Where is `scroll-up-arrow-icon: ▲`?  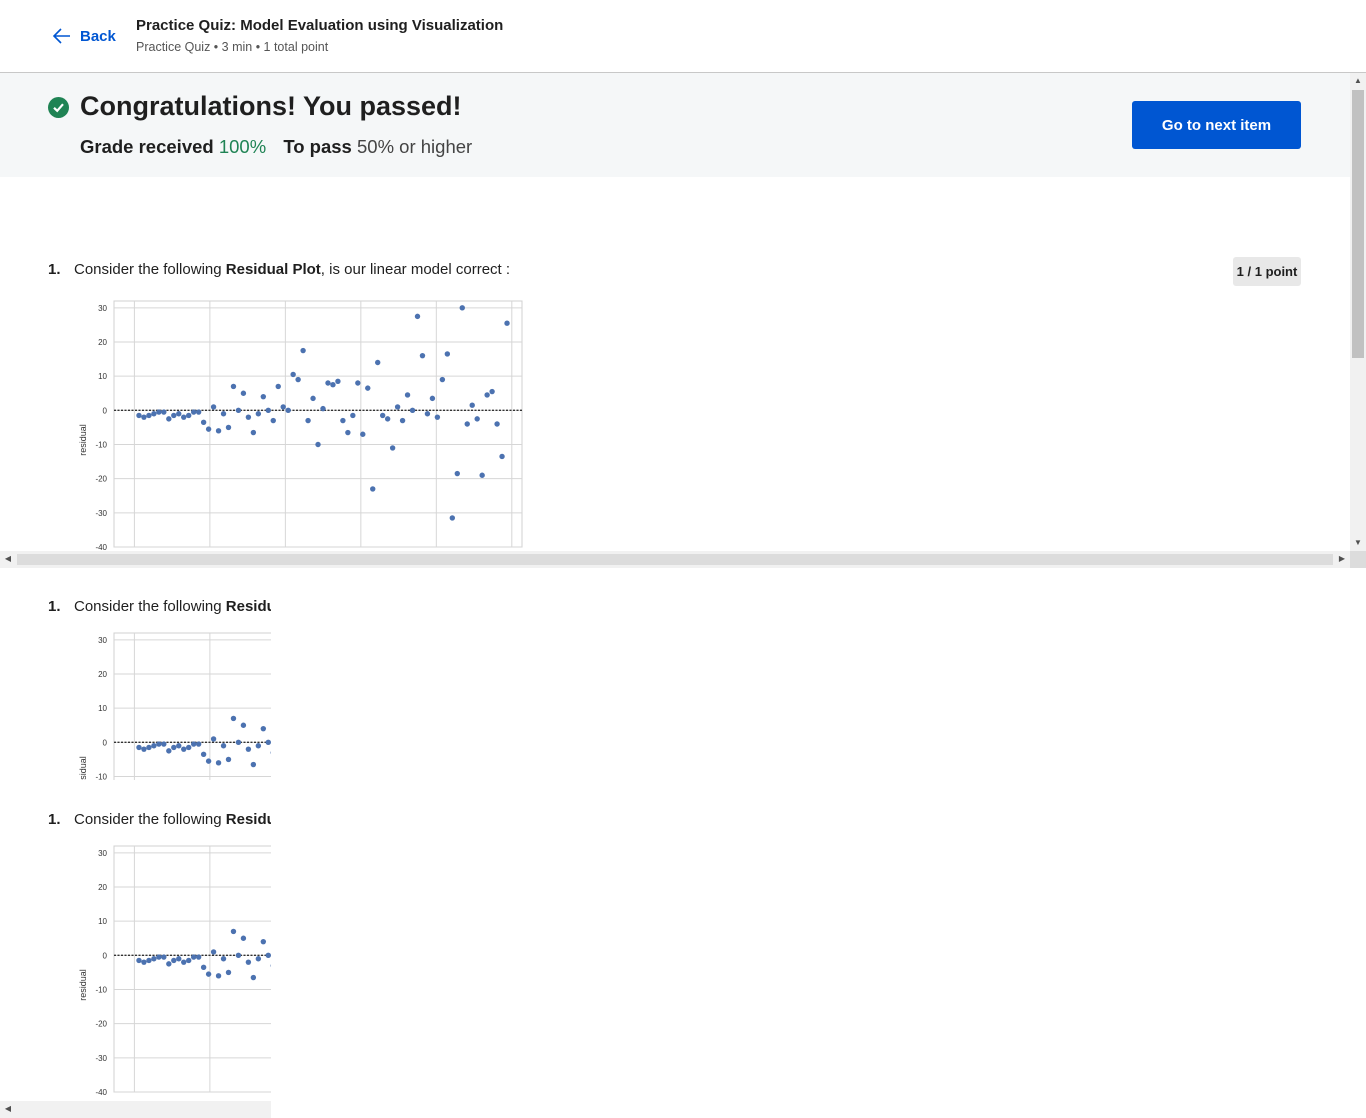 scroll-up-arrow-icon: ▲ is located at coordinates (1358, 81).